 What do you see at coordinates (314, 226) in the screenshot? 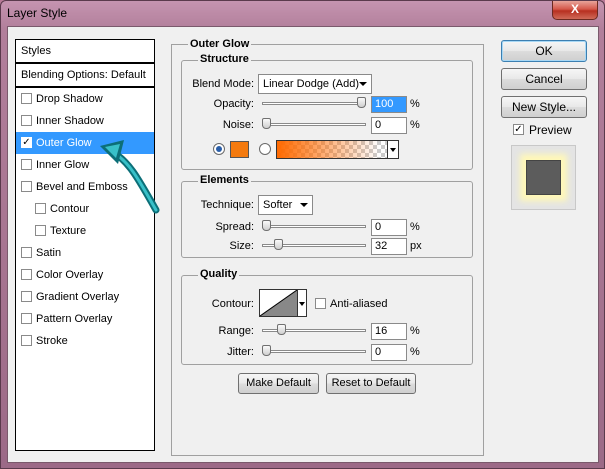
I see `spread-slider` at bounding box center [314, 226].